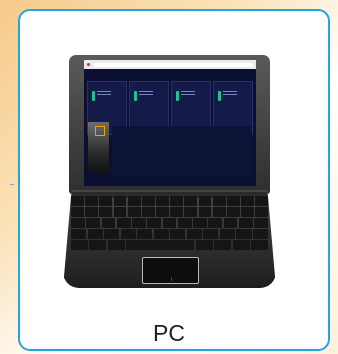 The height and width of the screenshot is (354, 338). What do you see at coordinates (98, 147) in the screenshot?
I see `camera-feed-image` at bounding box center [98, 147].